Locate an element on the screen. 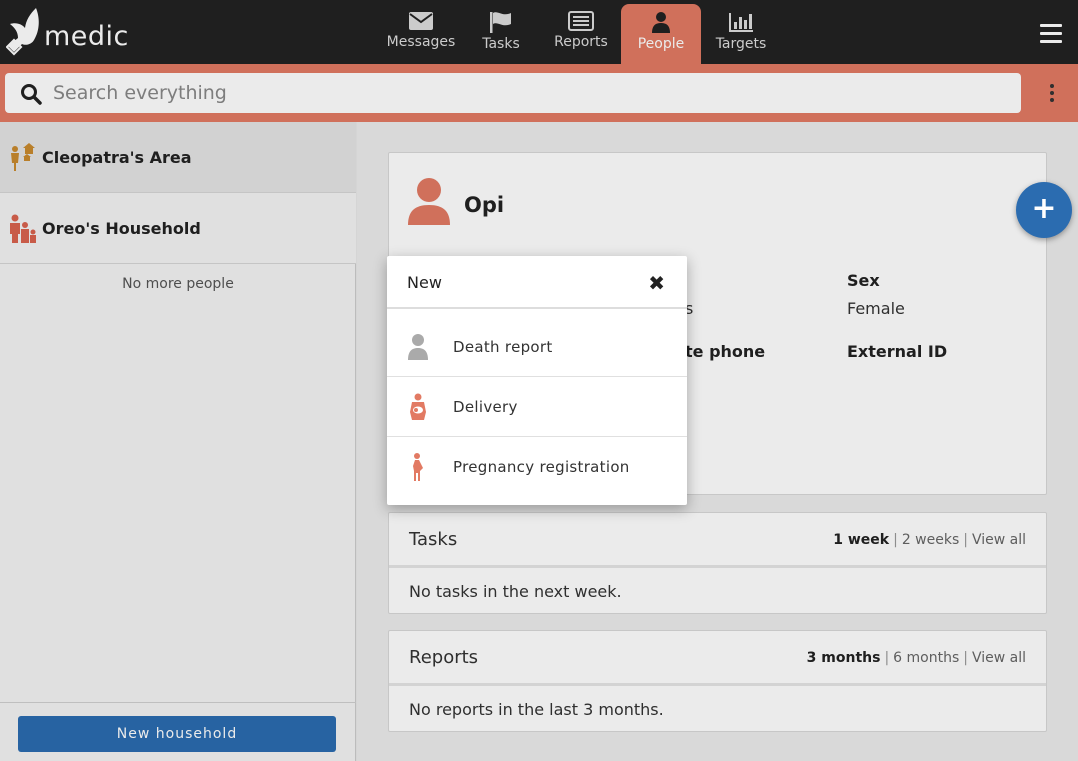 The image size is (1078, 761). popup-title: New is located at coordinates (424, 282).